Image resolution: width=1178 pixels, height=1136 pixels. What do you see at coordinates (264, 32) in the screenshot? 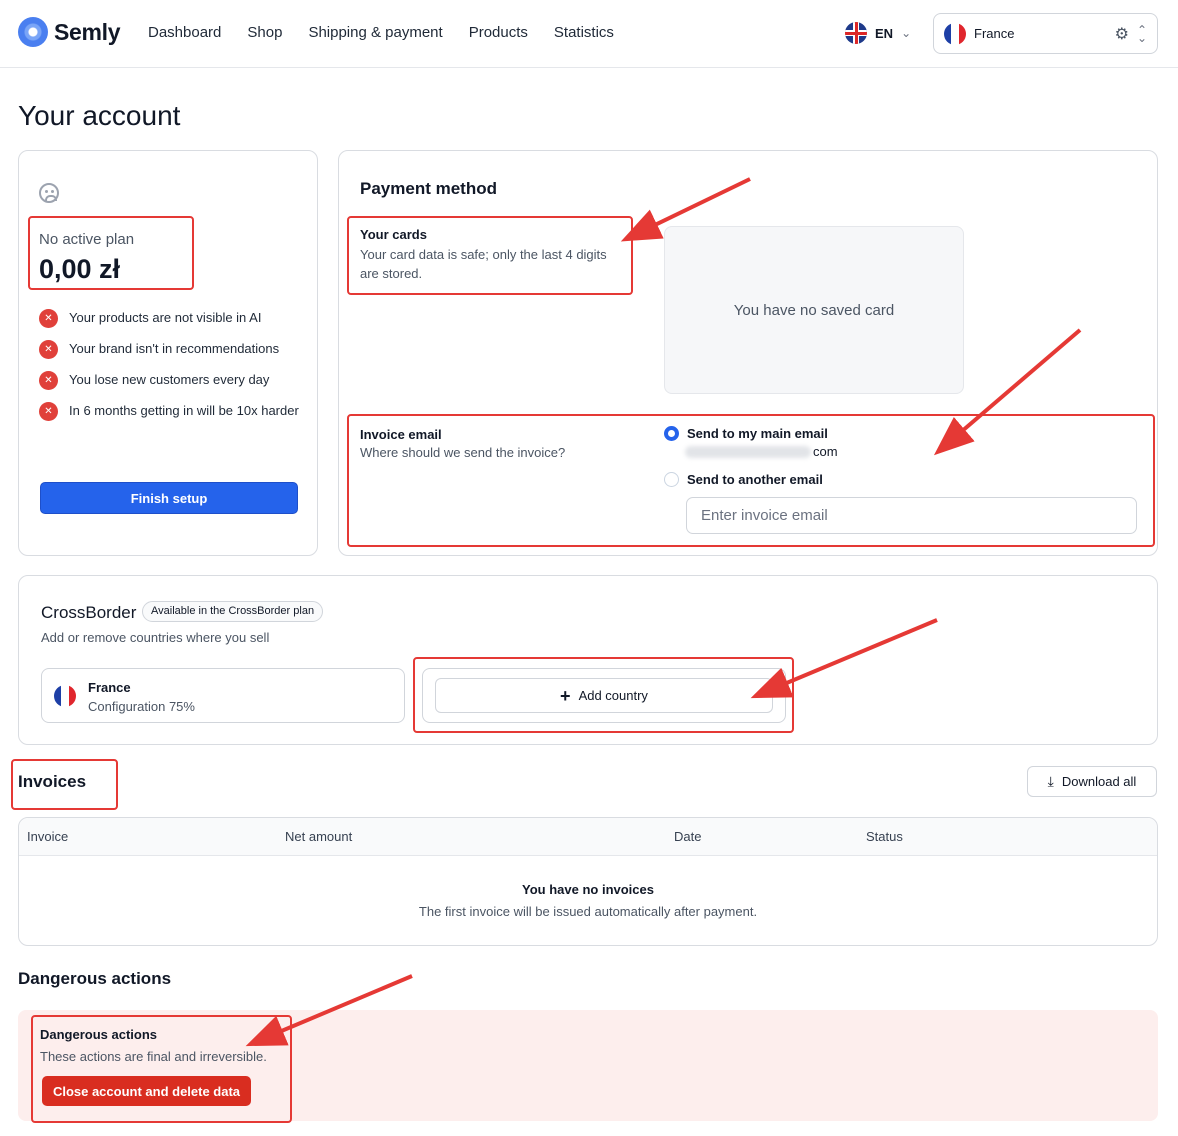
I see `nav-item-shop: Shop` at bounding box center [264, 32].